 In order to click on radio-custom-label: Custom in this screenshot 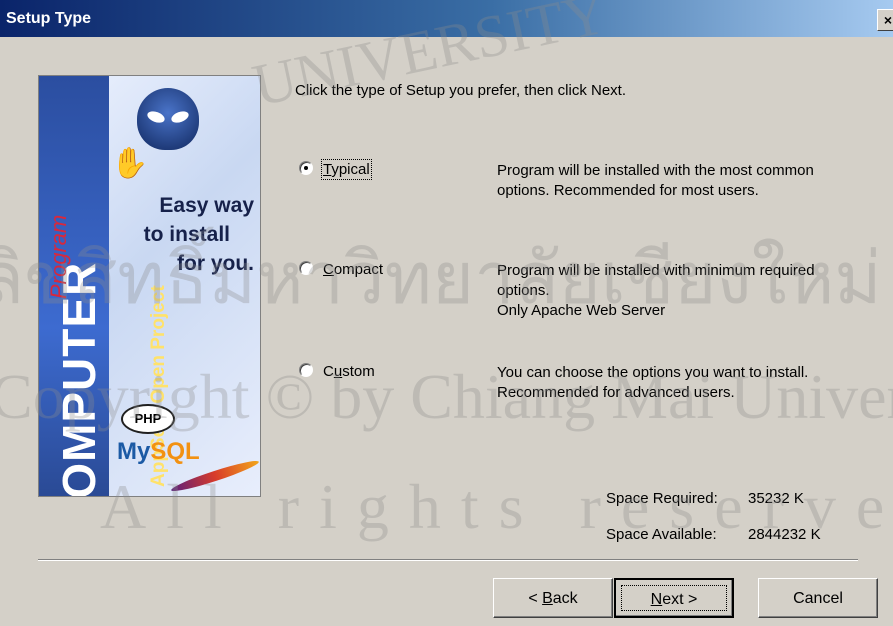, I will do `click(349, 371)`.